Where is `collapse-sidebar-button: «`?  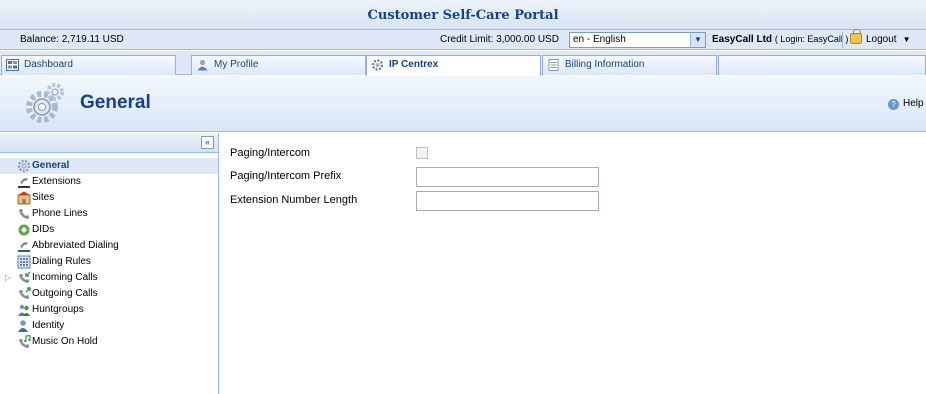
collapse-sidebar-button: « is located at coordinates (207, 142).